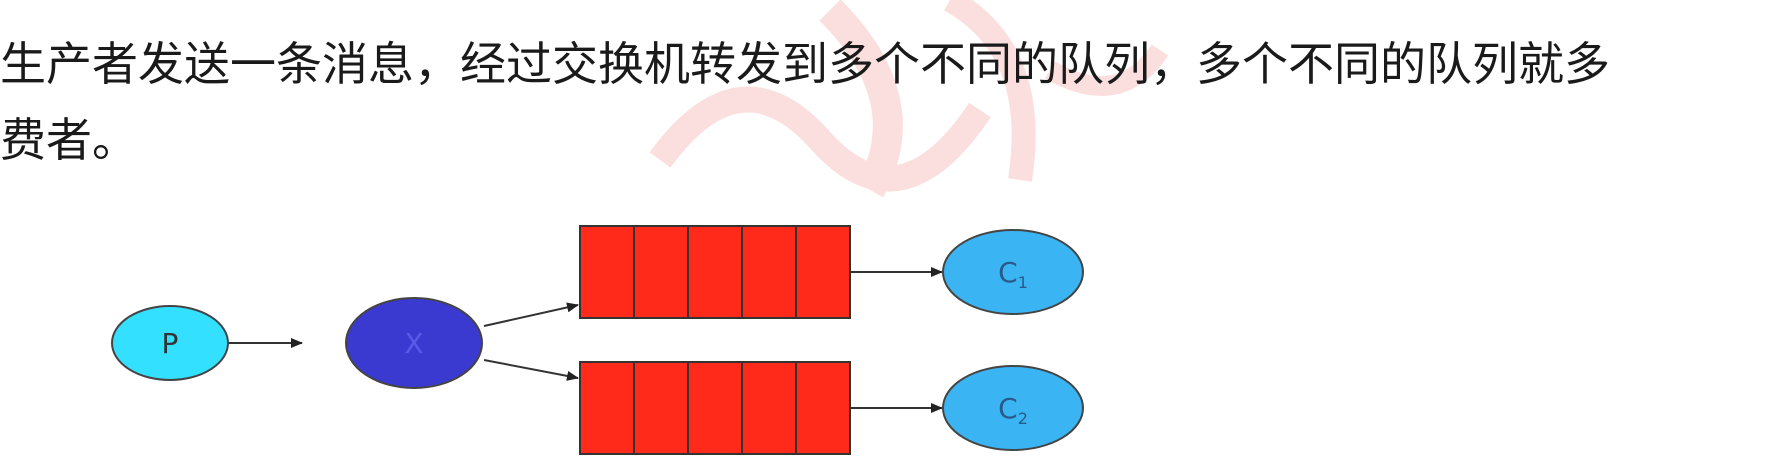 This screenshot has width=1768, height=473. Describe the element at coordinates (1008, 272) in the screenshot. I see `consumer-1-base: C` at that location.